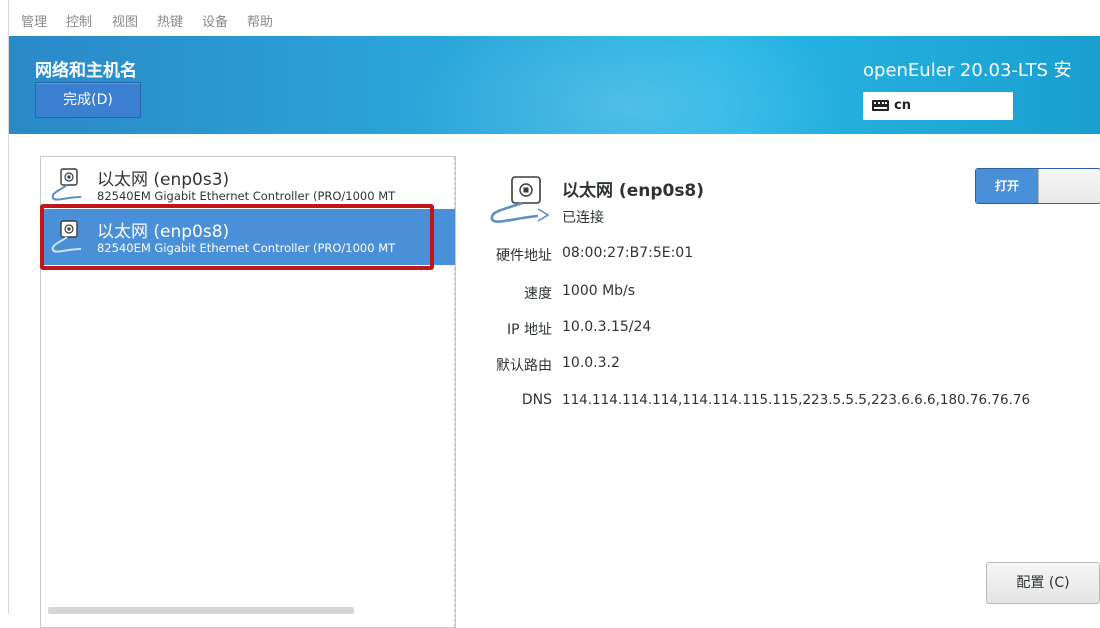 The height and width of the screenshot is (628, 1100). What do you see at coordinates (79, 20) in the screenshot?
I see `menu-control: 控制` at bounding box center [79, 20].